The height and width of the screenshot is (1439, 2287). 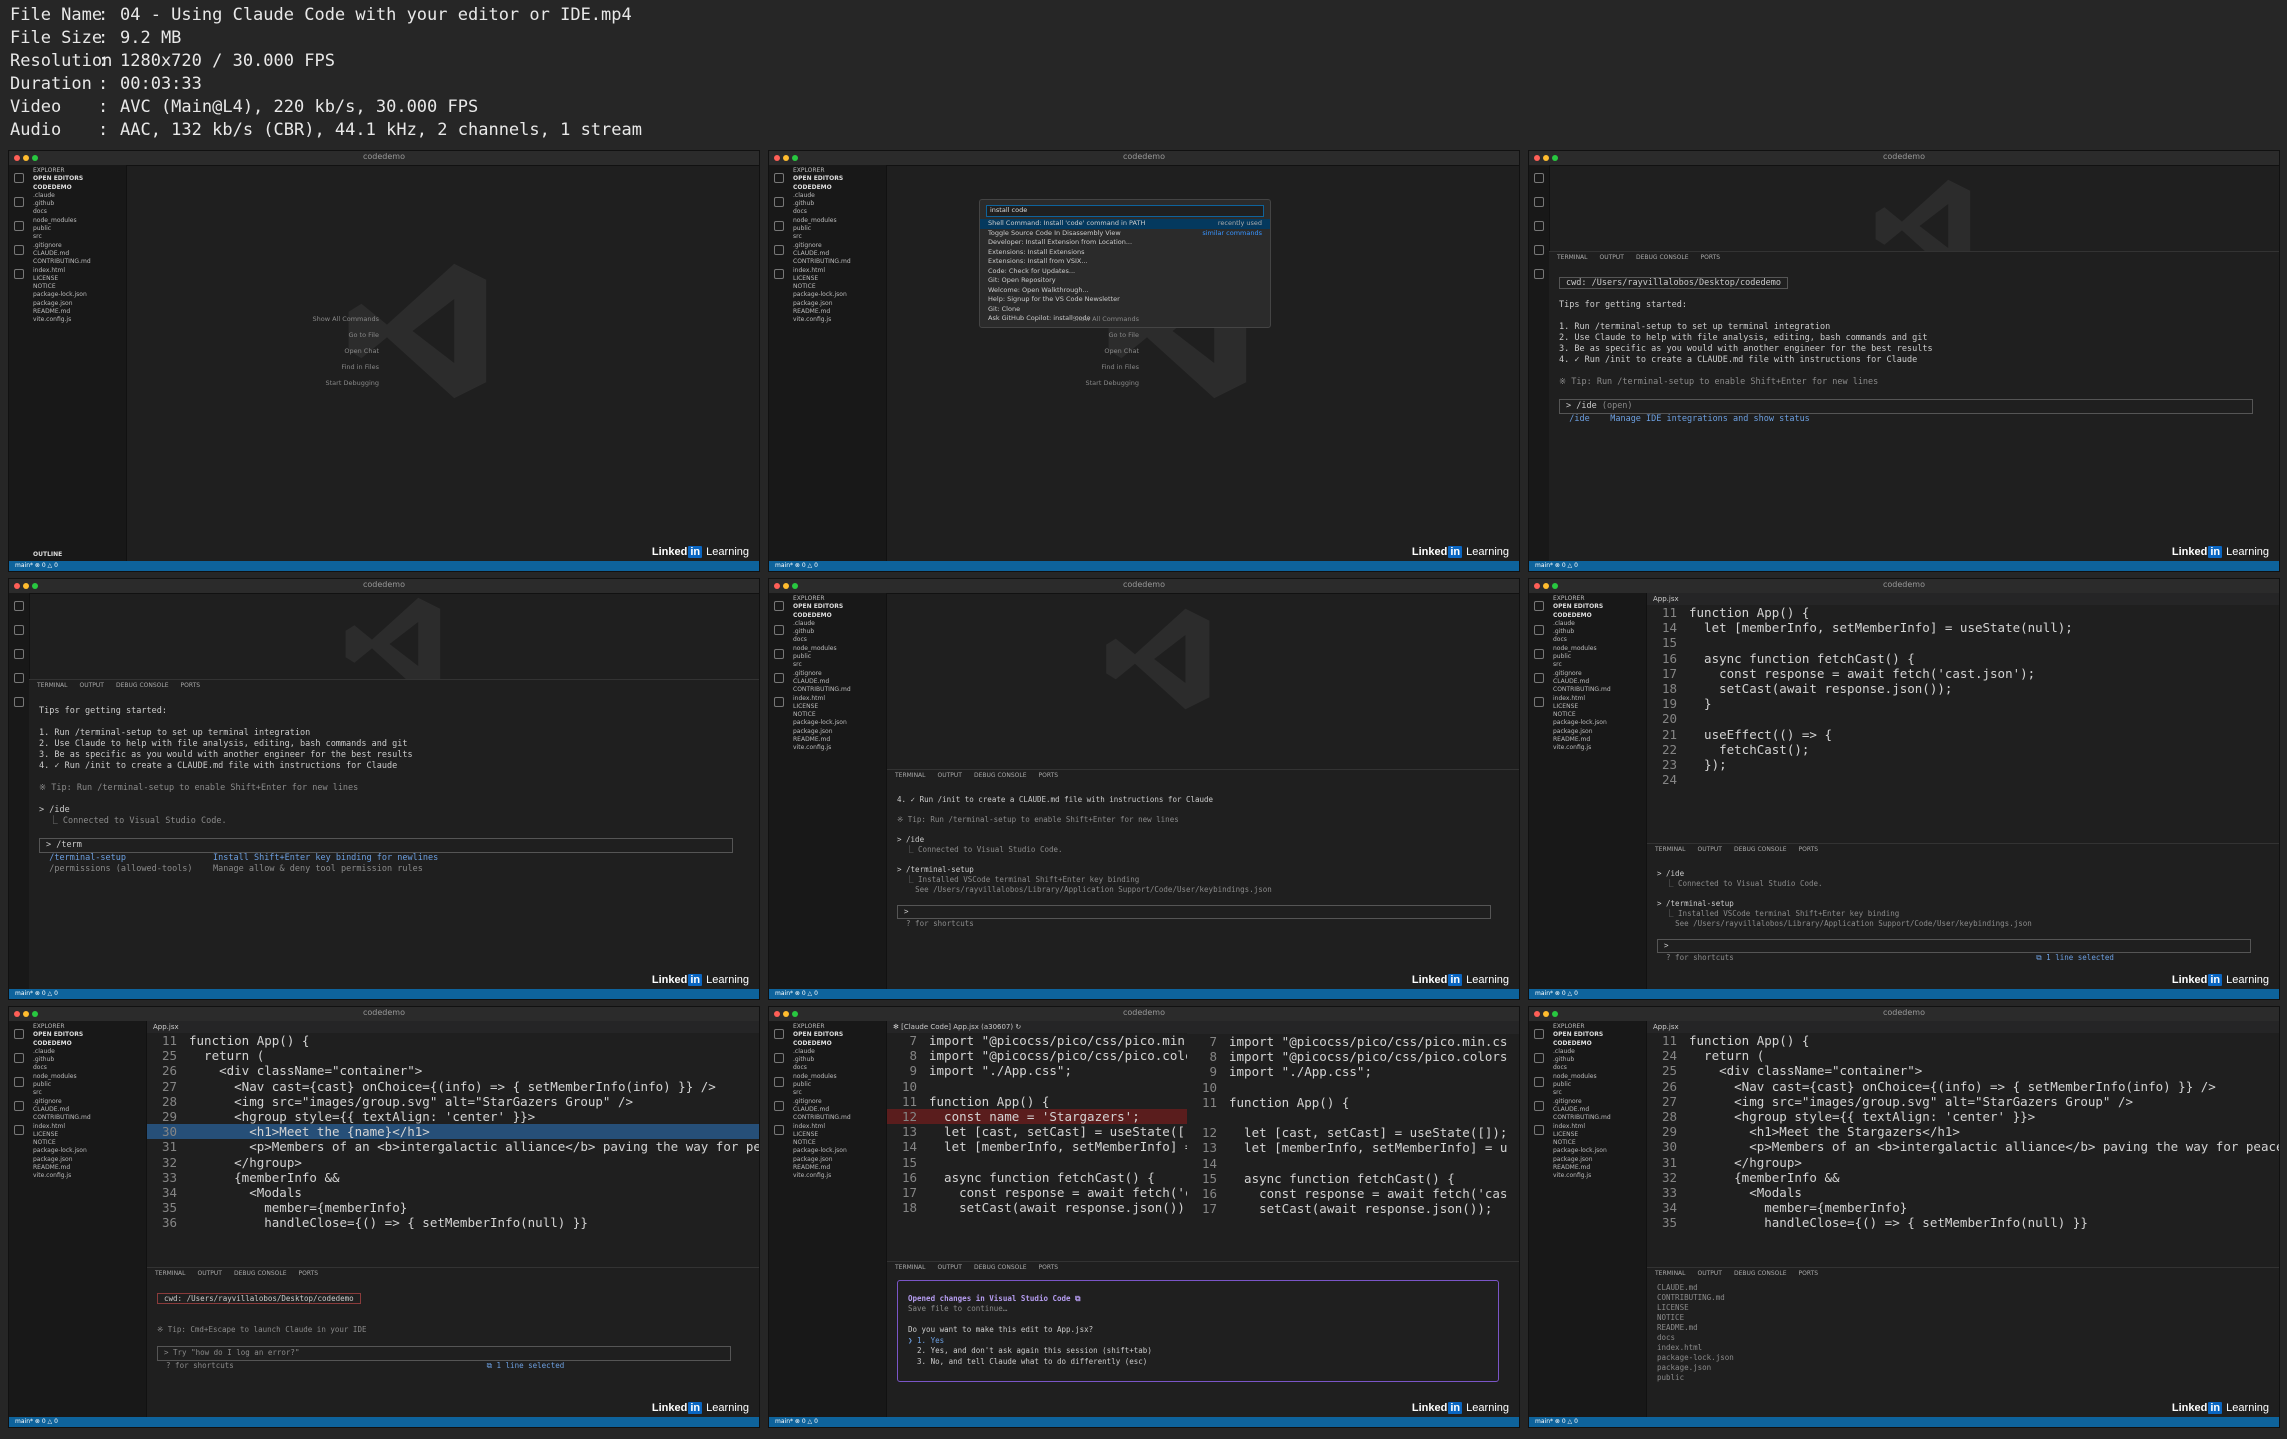 I want to click on code-line: 34 <Modals, so click(x=453, y=1192).